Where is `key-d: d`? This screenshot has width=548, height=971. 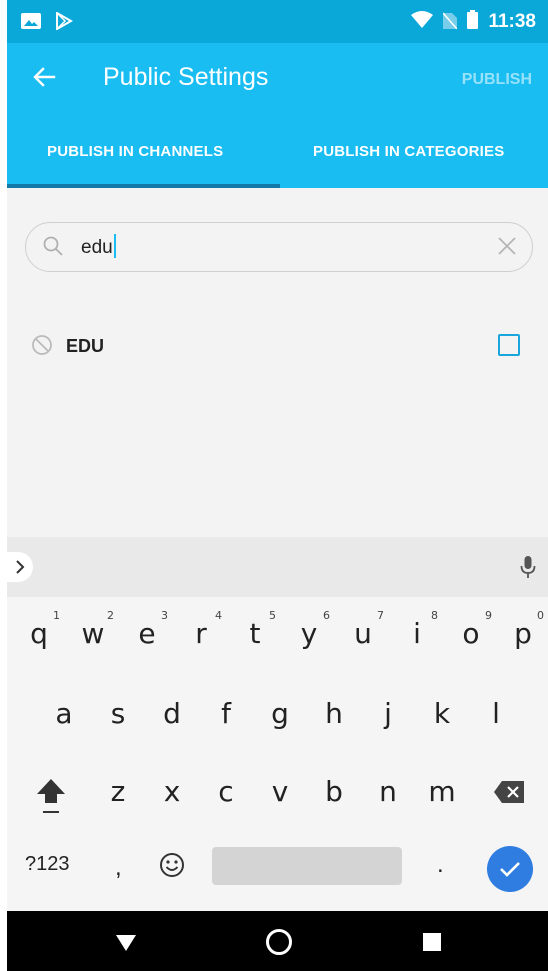
key-d: d is located at coordinates (172, 713).